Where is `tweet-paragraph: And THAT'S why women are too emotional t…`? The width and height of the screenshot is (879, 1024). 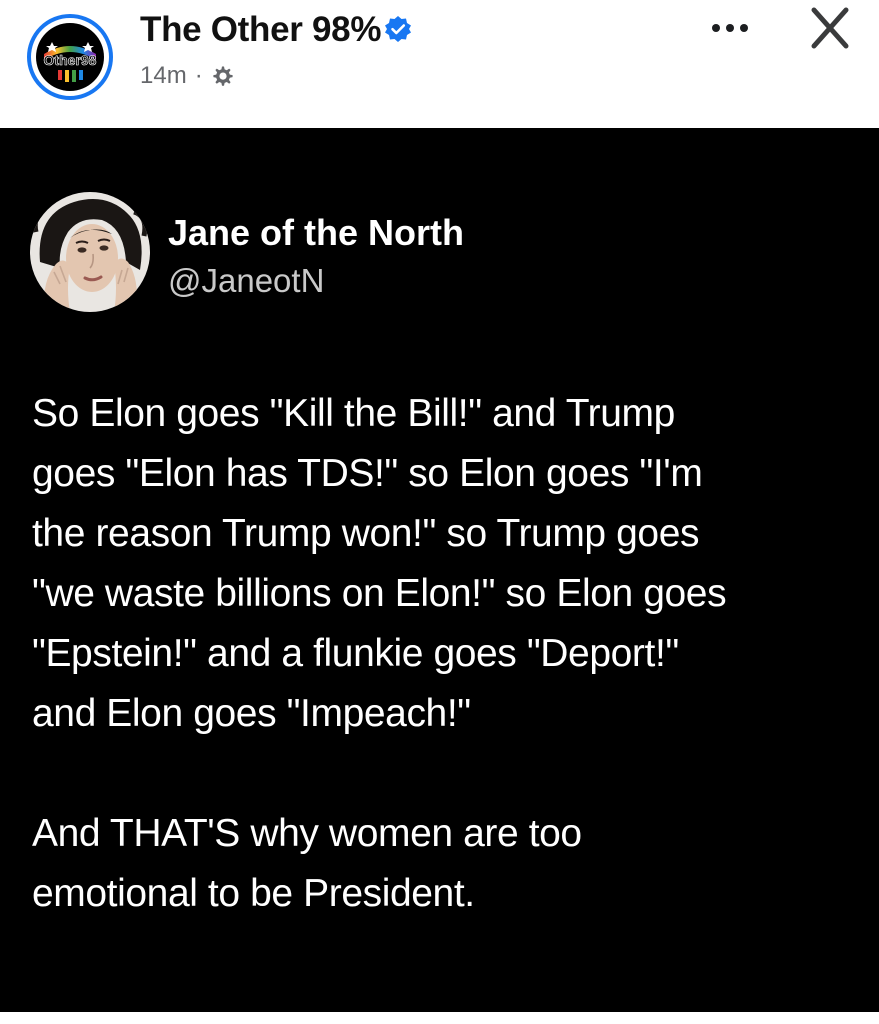 tweet-paragraph: And THAT'S why women are too emotional t… is located at coordinates (307, 863).